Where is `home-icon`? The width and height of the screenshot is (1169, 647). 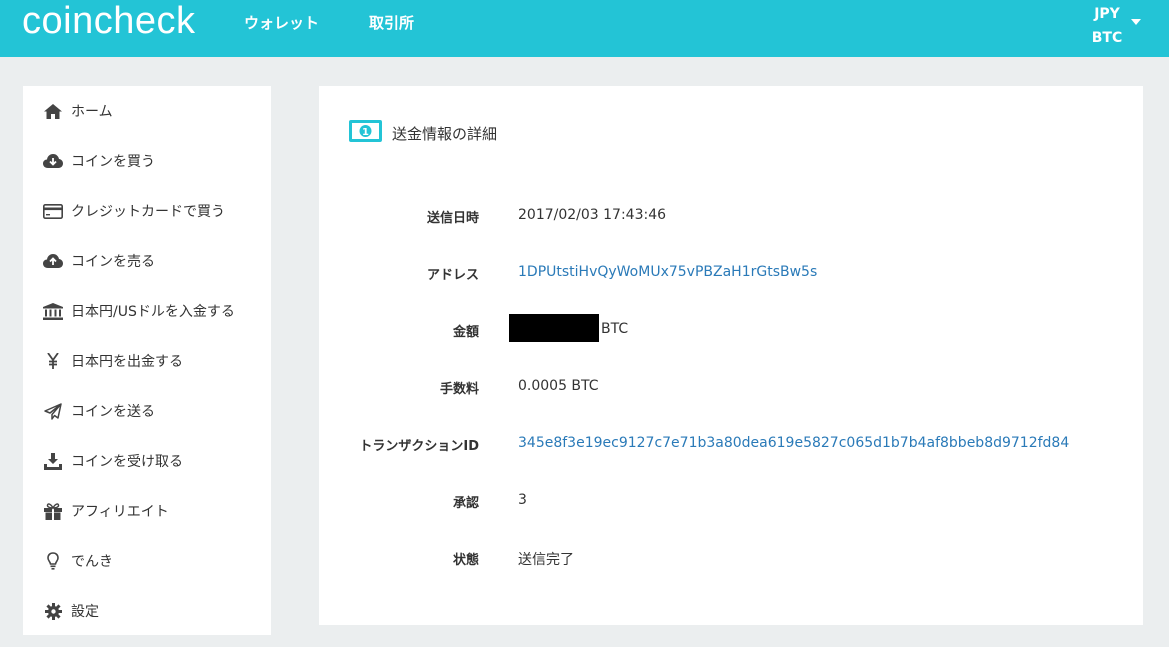 home-icon is located at coordinates (53, 111).